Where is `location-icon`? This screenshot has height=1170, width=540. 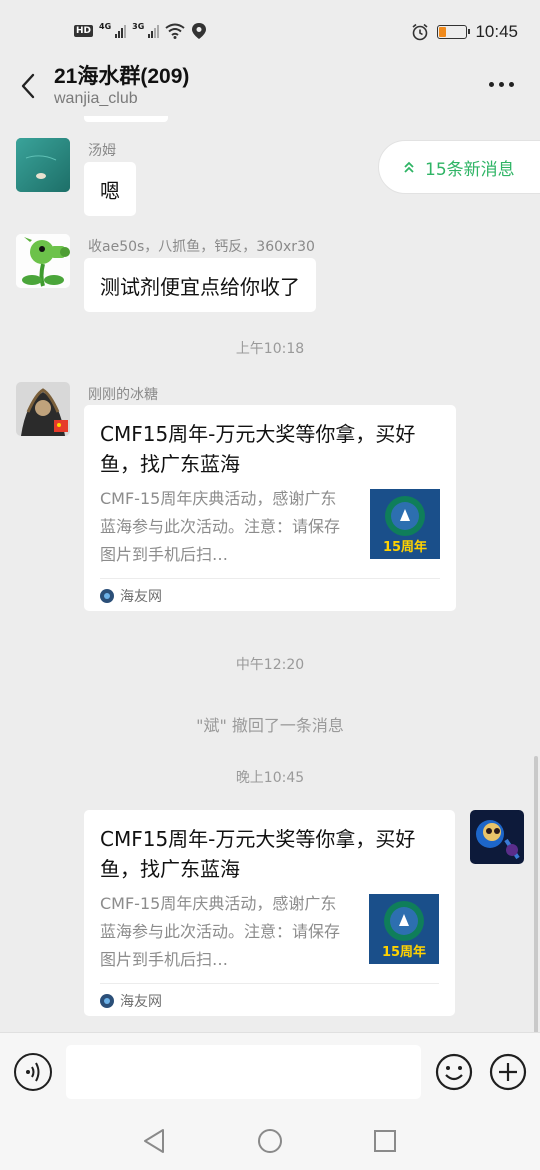
location-icon is located at coordinates (199, 31).